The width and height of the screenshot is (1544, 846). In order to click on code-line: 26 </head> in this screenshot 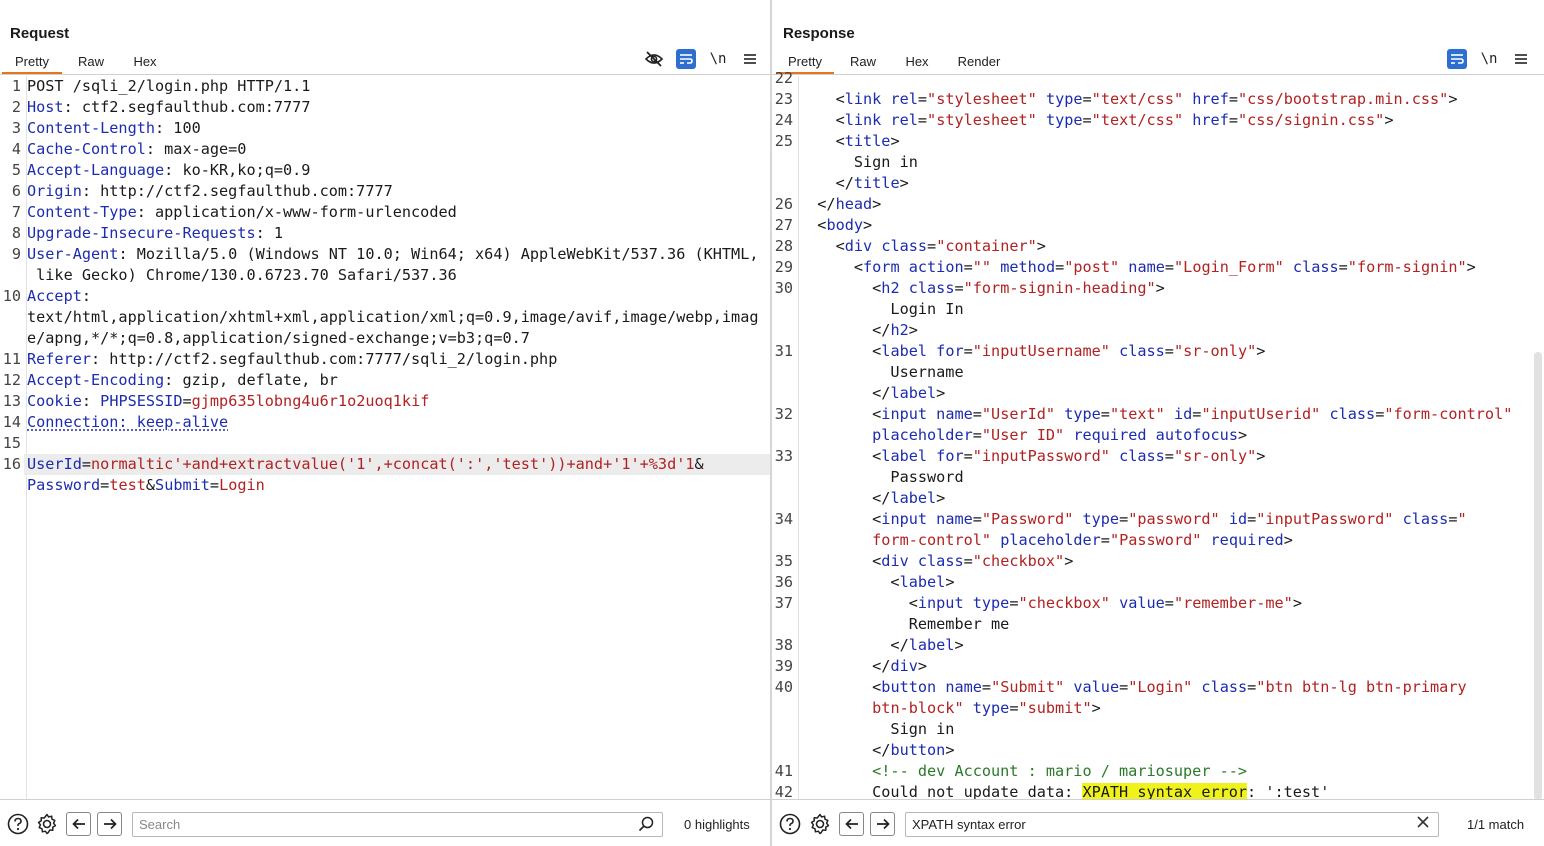, I will do `click(1158, 204)`.